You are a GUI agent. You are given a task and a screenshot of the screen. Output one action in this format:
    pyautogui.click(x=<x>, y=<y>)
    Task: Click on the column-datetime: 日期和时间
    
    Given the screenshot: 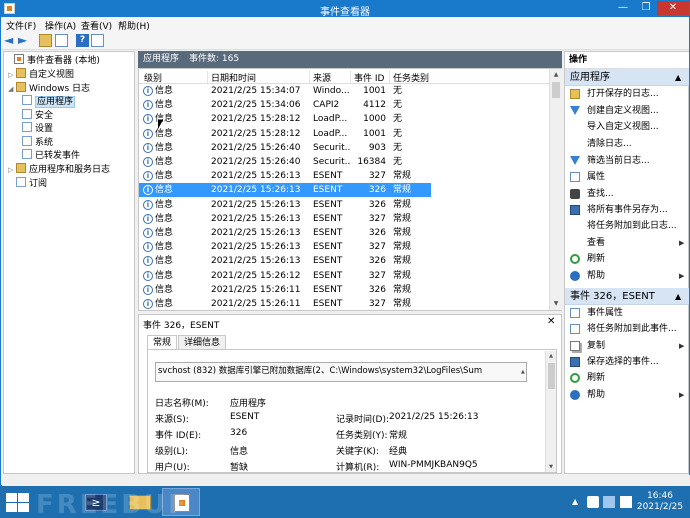 What is the action you would take?
    pyautogui.click(x=258, y=77)
    